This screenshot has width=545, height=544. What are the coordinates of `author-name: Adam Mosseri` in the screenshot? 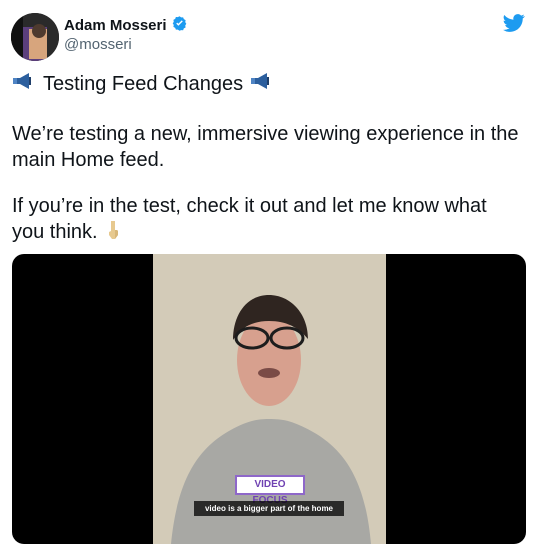 It's located at (115, 25).